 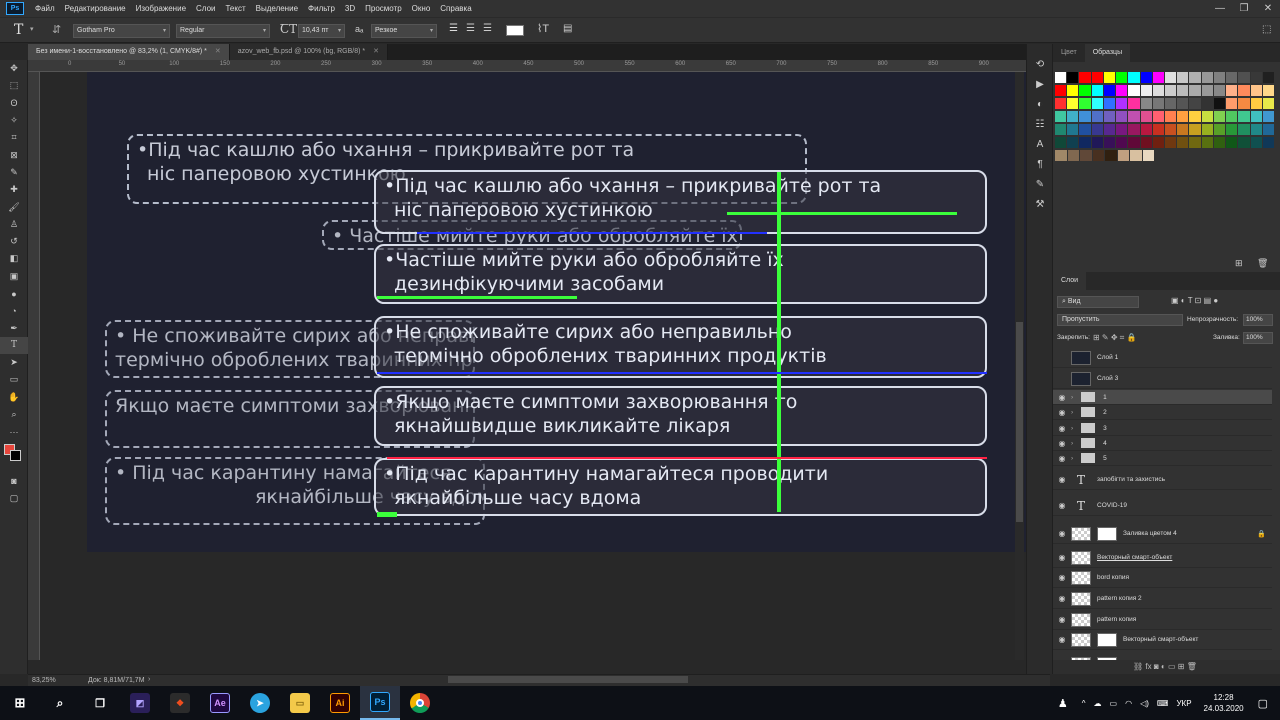 I want to click on new-swatch-icon: ⊞, so click(x=1239, y=263).